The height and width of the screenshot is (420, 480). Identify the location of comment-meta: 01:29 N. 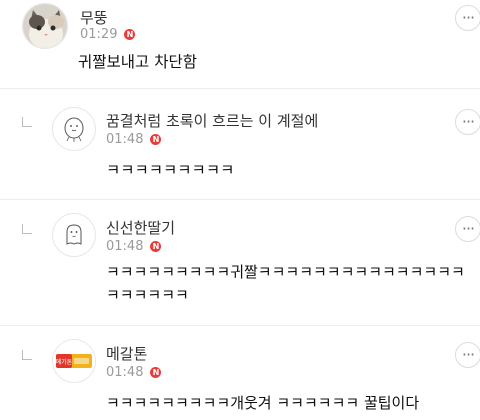
(108, 34).